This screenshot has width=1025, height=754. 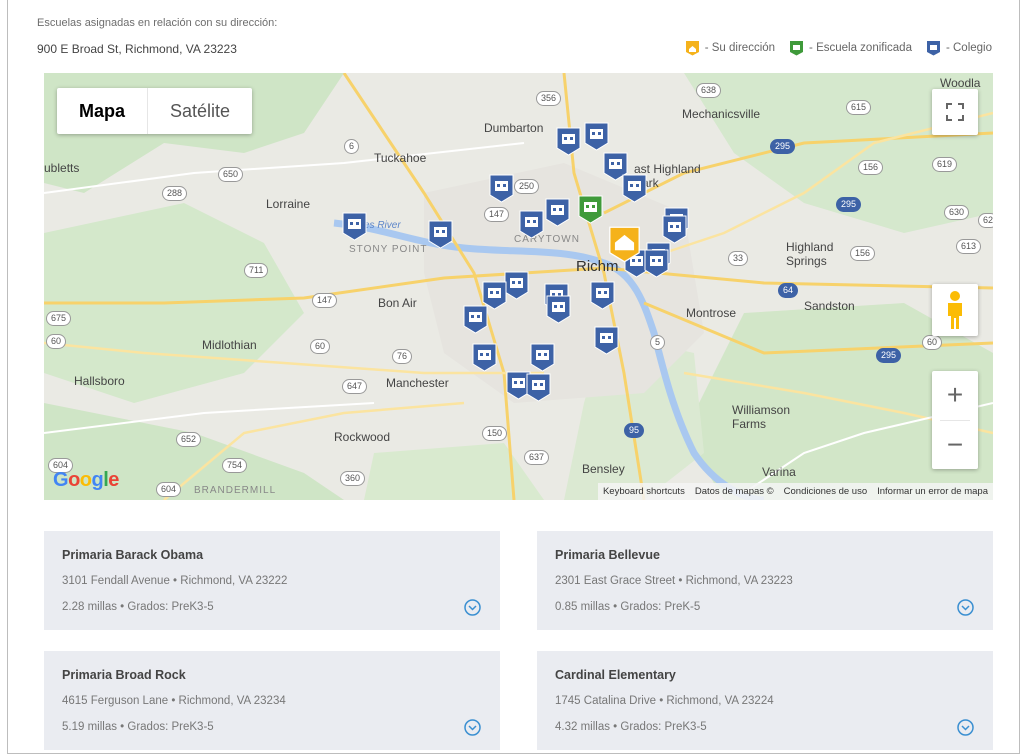 I want to click on place-highland-springs: Highland Springs, so click(x=810, y=254).